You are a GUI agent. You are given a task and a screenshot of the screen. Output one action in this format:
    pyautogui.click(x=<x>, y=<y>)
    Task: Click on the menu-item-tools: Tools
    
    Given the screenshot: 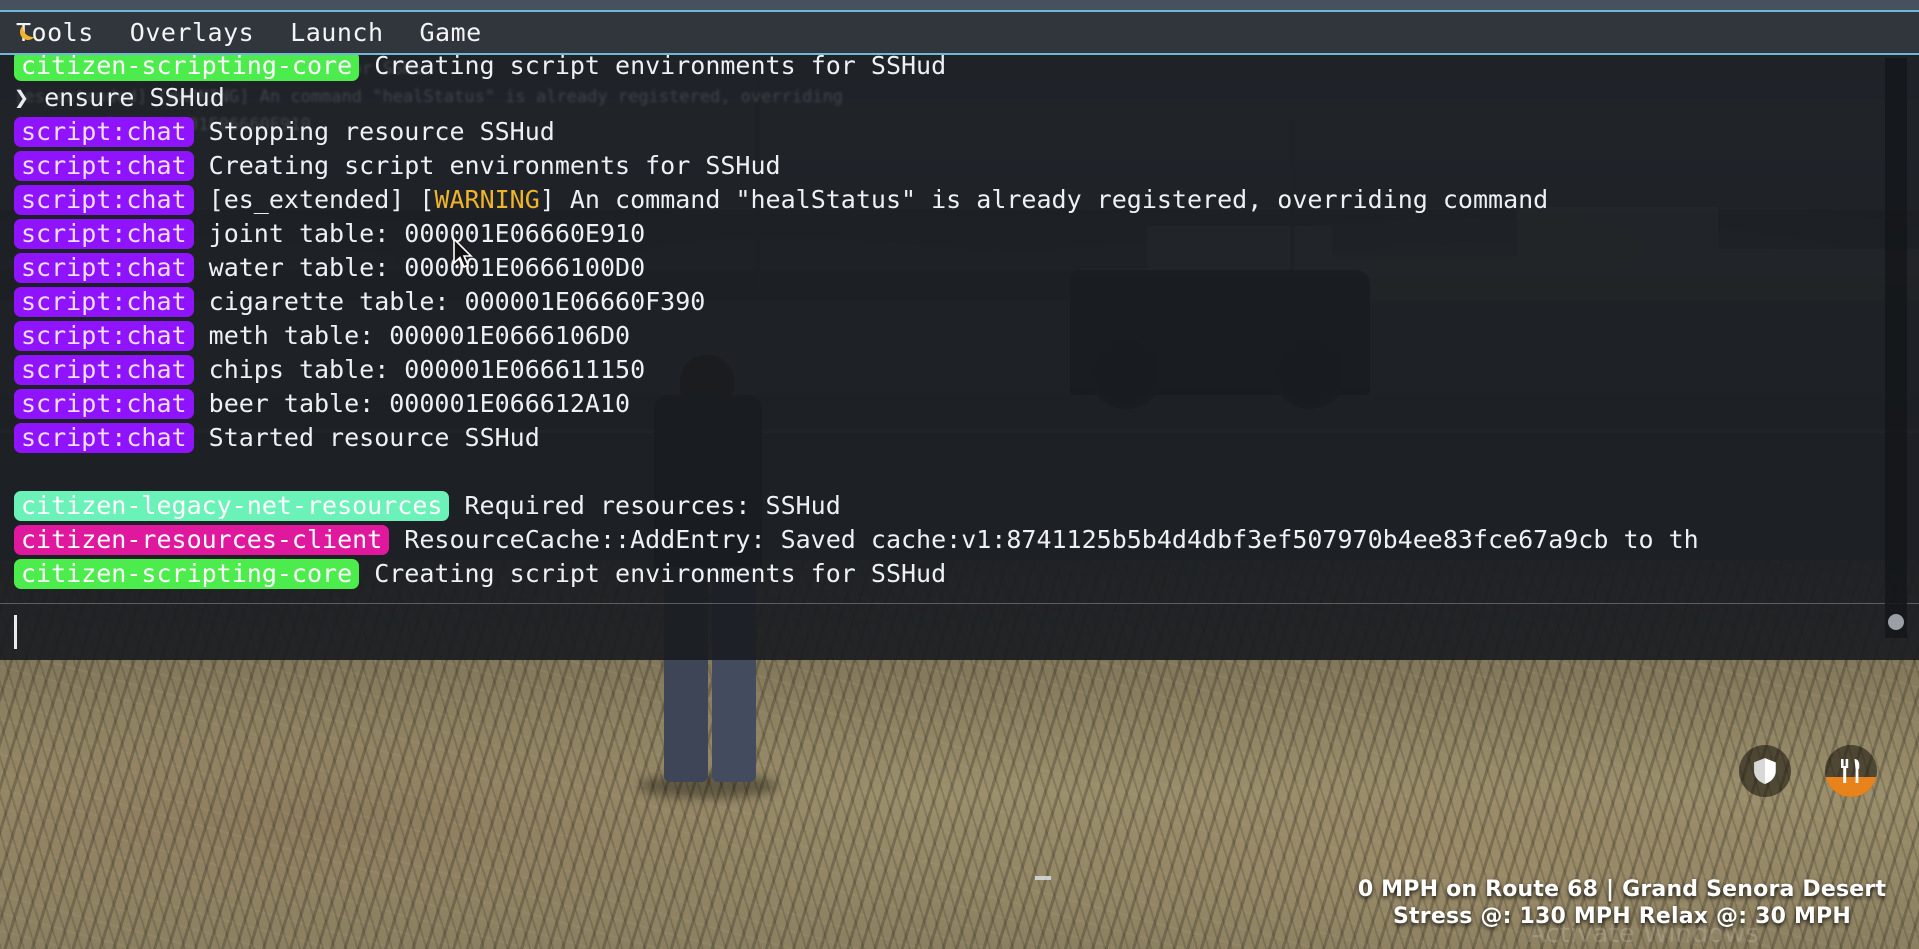 What is the action you would take?
    pyautogui.click(x=55, y=32)
    